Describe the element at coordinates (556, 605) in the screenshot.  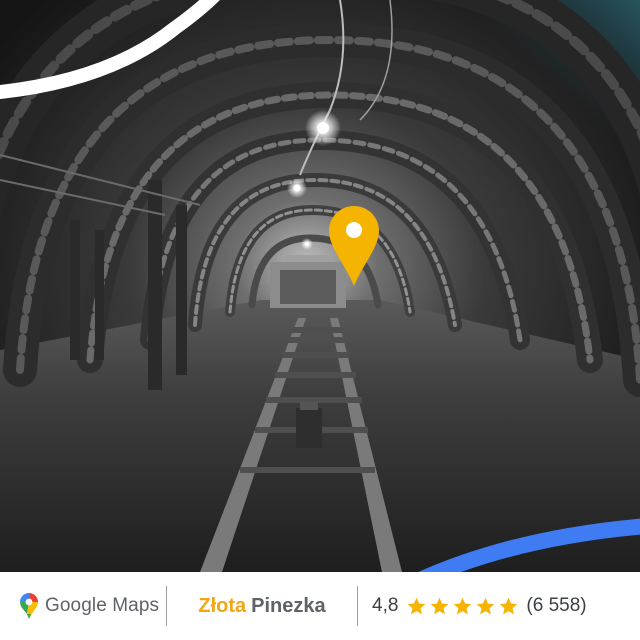
I see `rating-count: (6 558)` at that location.